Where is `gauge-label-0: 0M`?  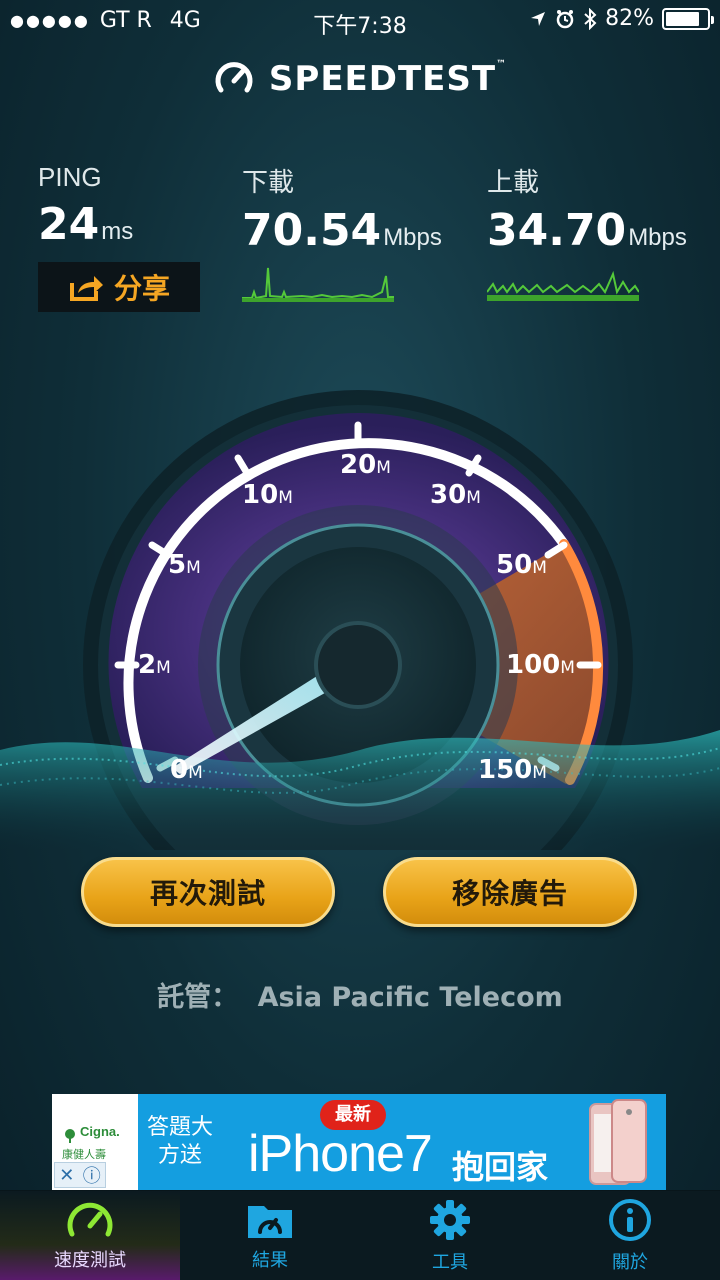
gauge-label-0: 0M is located at coordinates (186, 770).